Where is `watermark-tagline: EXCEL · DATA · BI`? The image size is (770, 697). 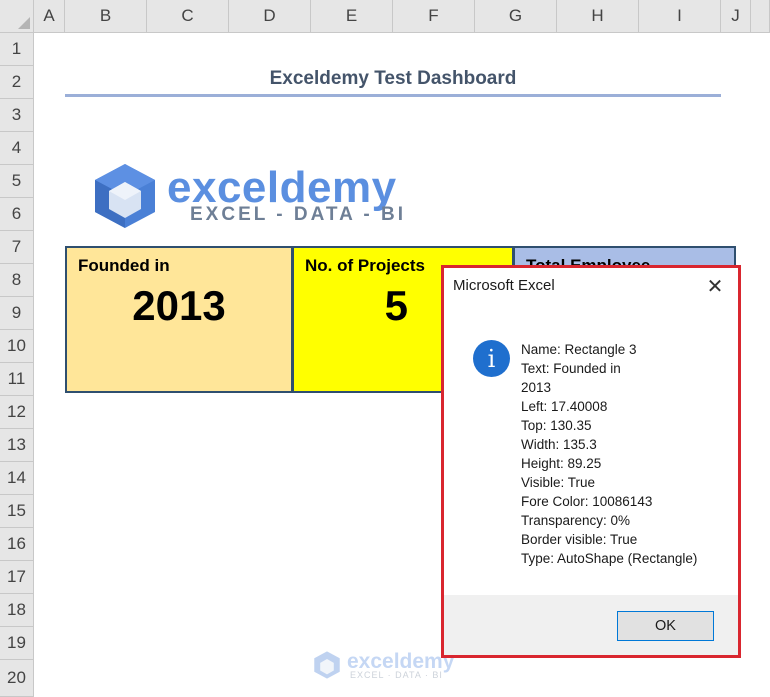 watermark-tagline: EXCEL · DATA · BI is located at coordinates (396, 675).